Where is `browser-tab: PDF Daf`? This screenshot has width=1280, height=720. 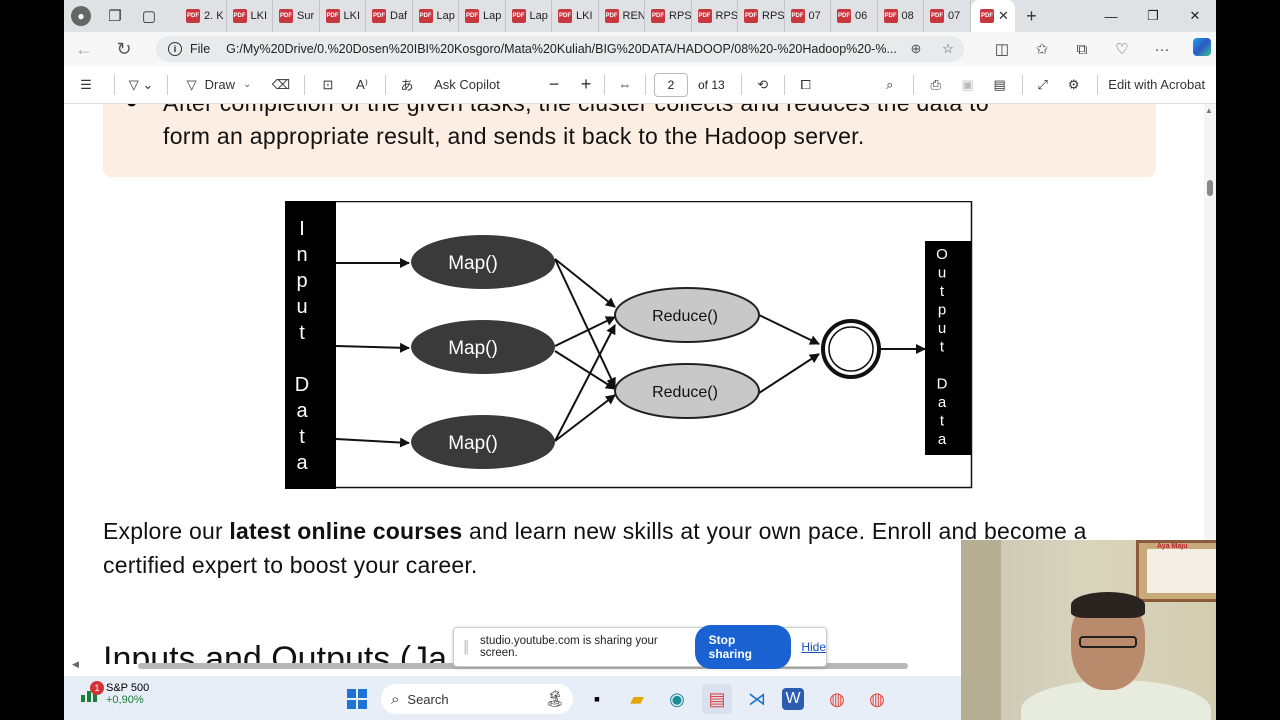 browser-tab: PDF Daf is located at coordinates (389, 16).